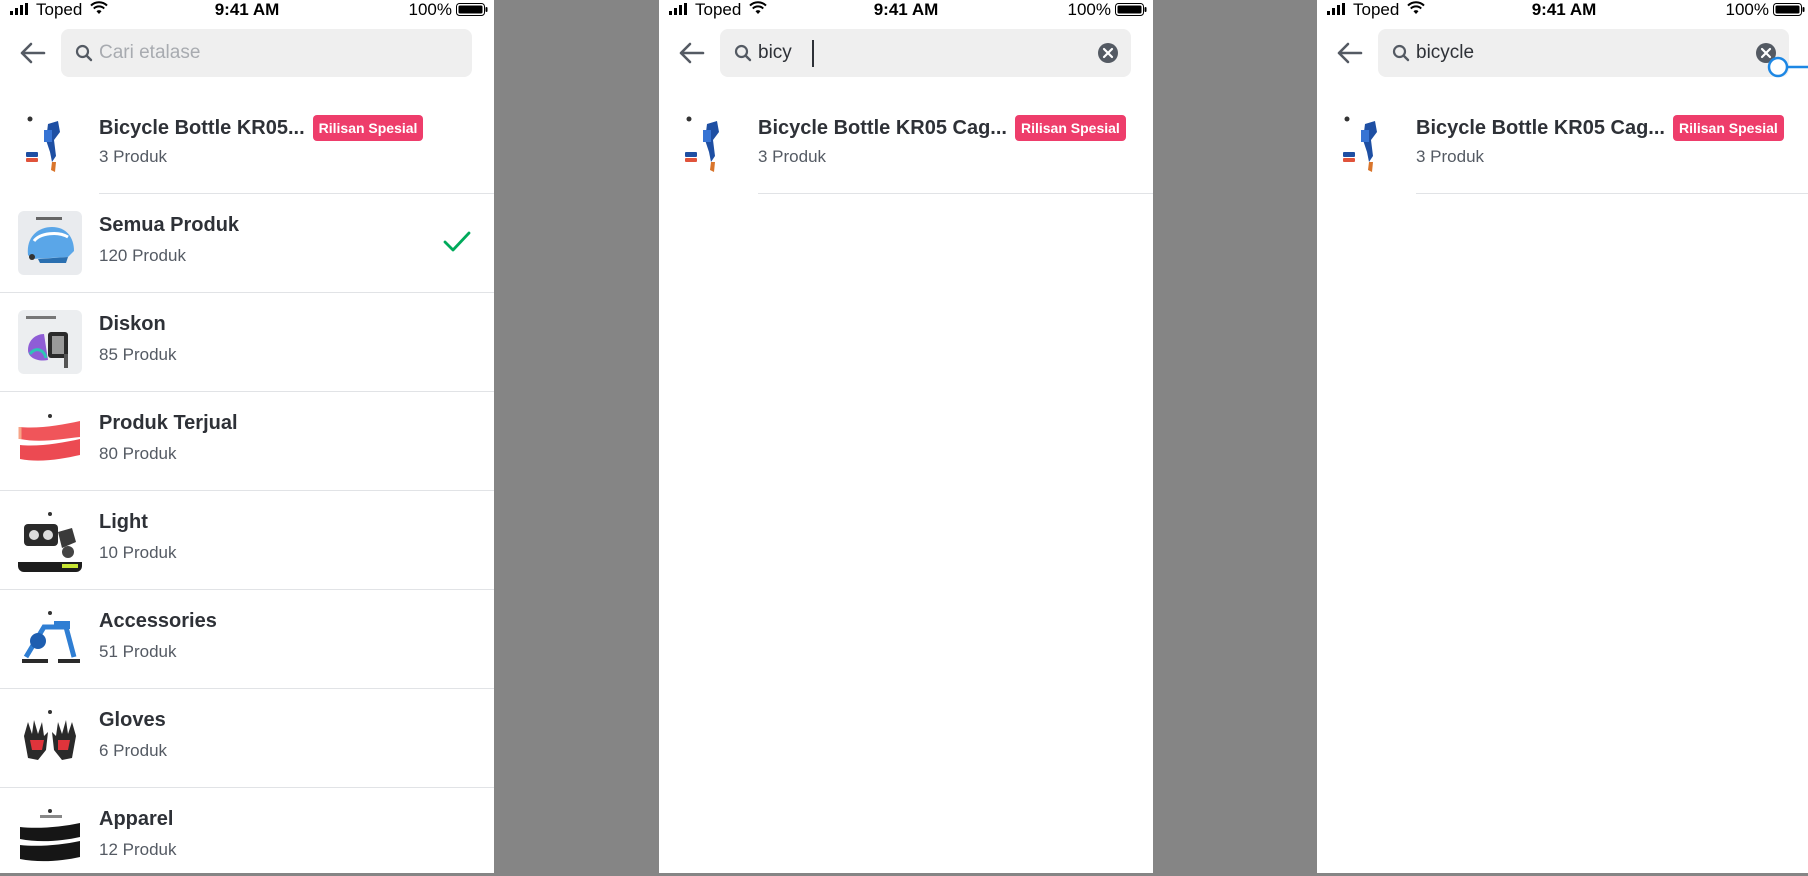 The image size is (1808, 876). Describe the element at coordinates (158, 621) in the screenshot. I see `item-title: Accessories` at that location.